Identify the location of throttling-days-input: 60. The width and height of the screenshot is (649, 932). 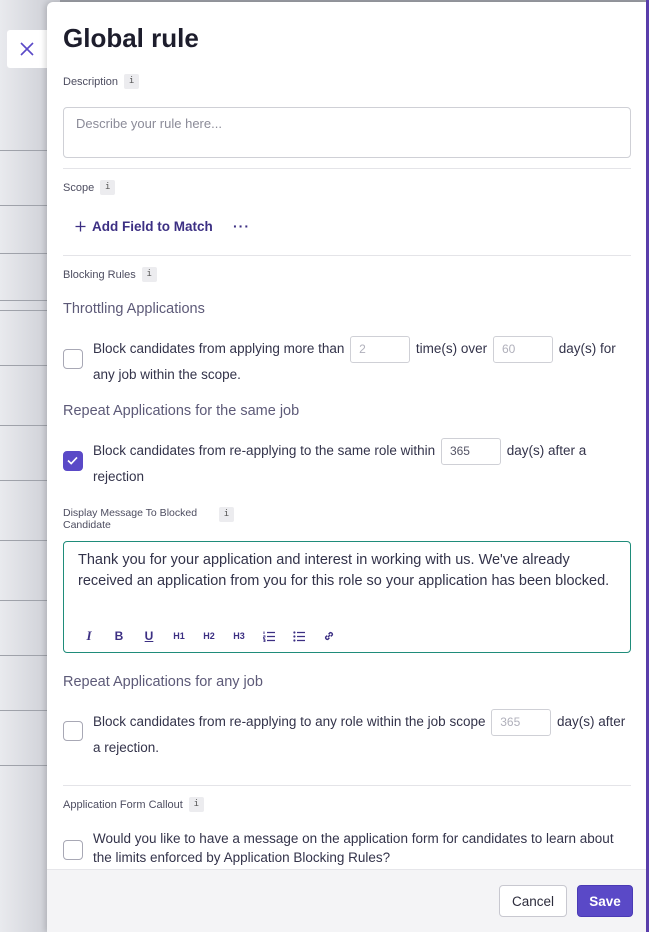
(522, 349).